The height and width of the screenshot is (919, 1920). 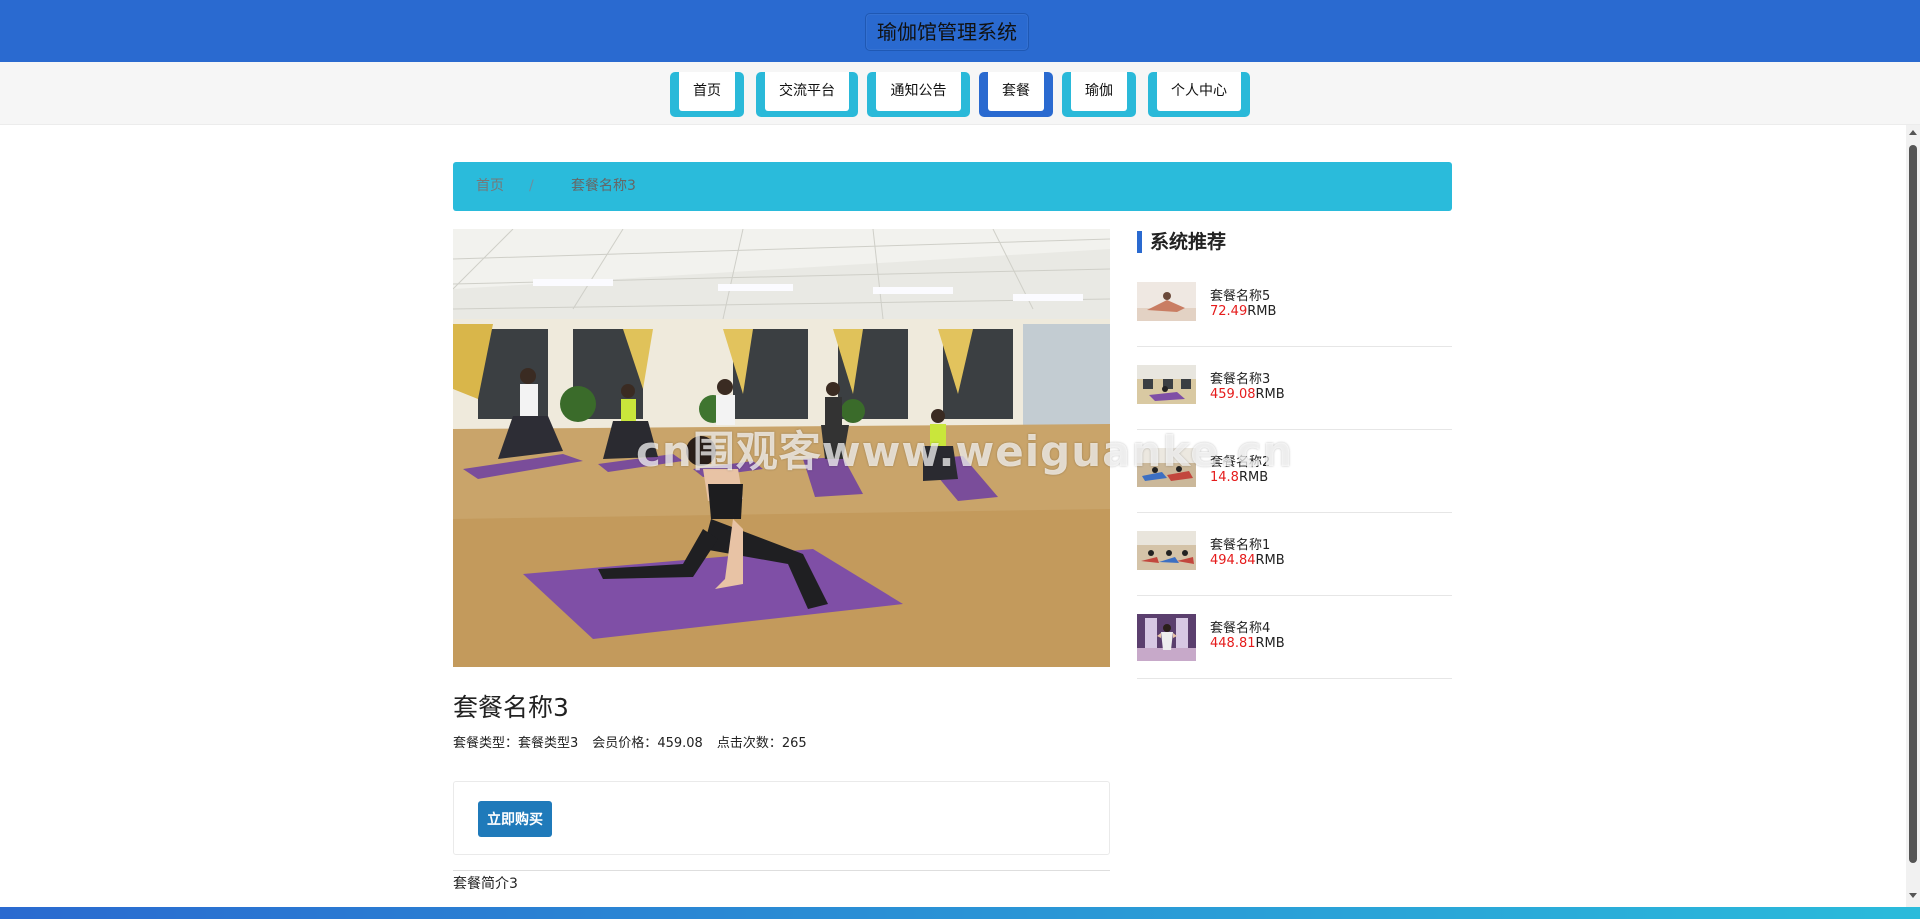 What do you see at coordinates (1913, 895) in the screenshot?
I see `scroll-down-icon` at bounding box center [1913, 895].